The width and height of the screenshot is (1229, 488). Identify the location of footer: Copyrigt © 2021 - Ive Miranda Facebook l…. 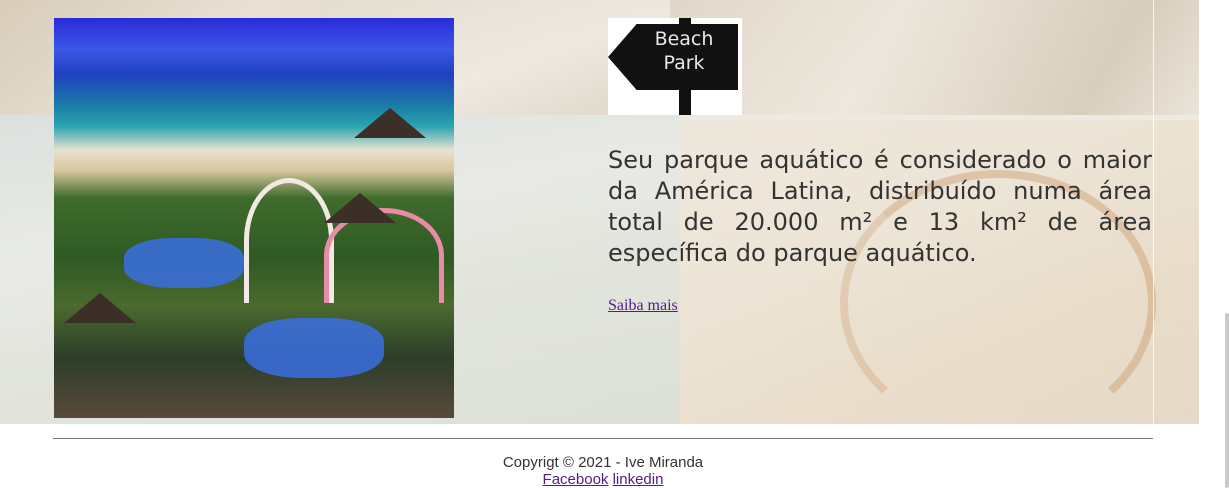
(603, 471).